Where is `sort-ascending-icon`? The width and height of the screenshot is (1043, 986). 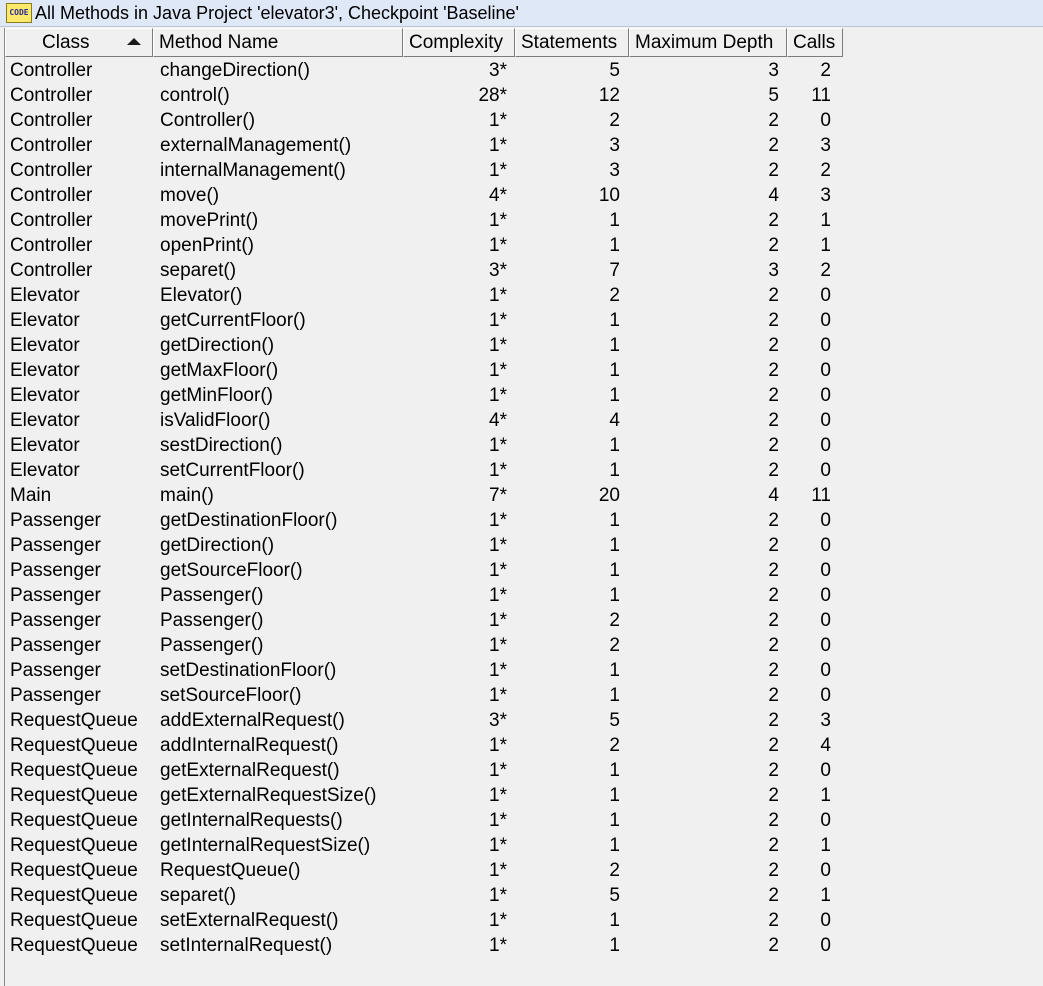 sort-ascending-icon is located at coordinates (134, 41).